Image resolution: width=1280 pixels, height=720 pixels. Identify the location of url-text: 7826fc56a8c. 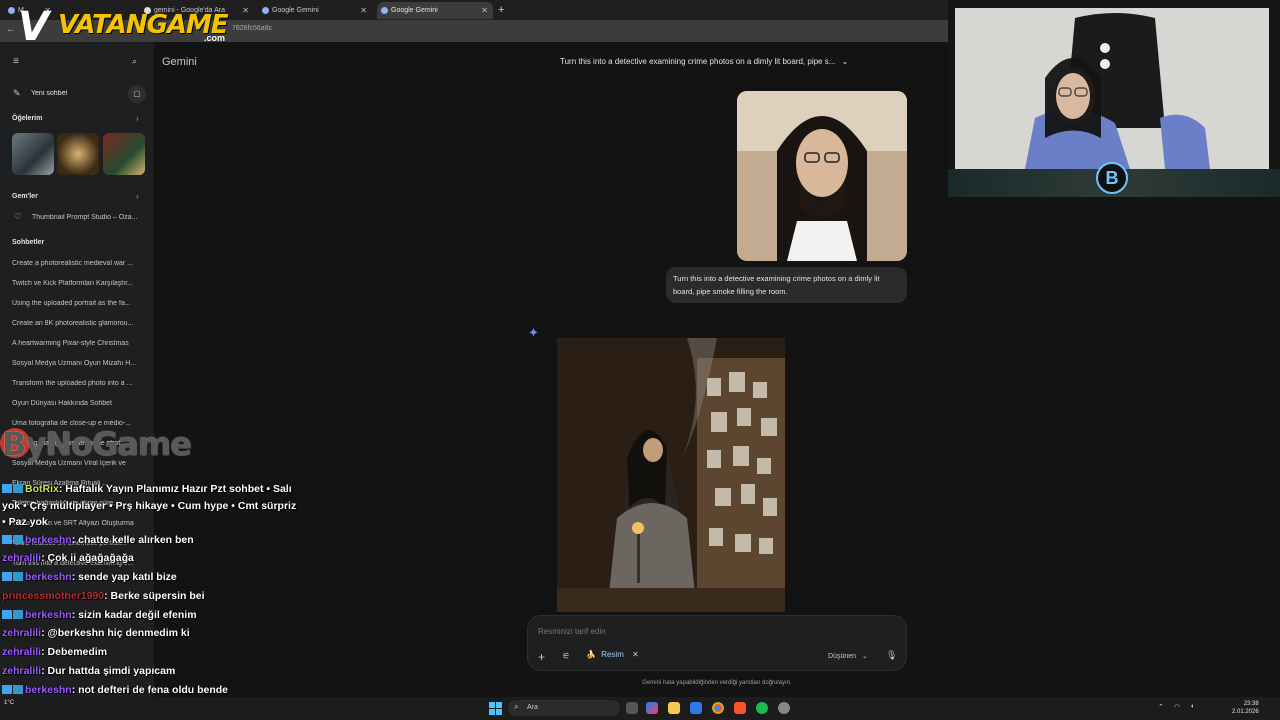
(252, 28).